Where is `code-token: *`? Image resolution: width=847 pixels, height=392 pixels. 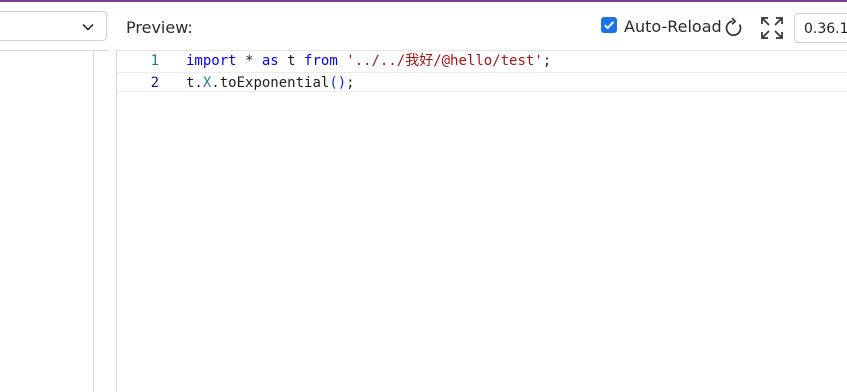 code-token: * is located at coordinates (249, 61).